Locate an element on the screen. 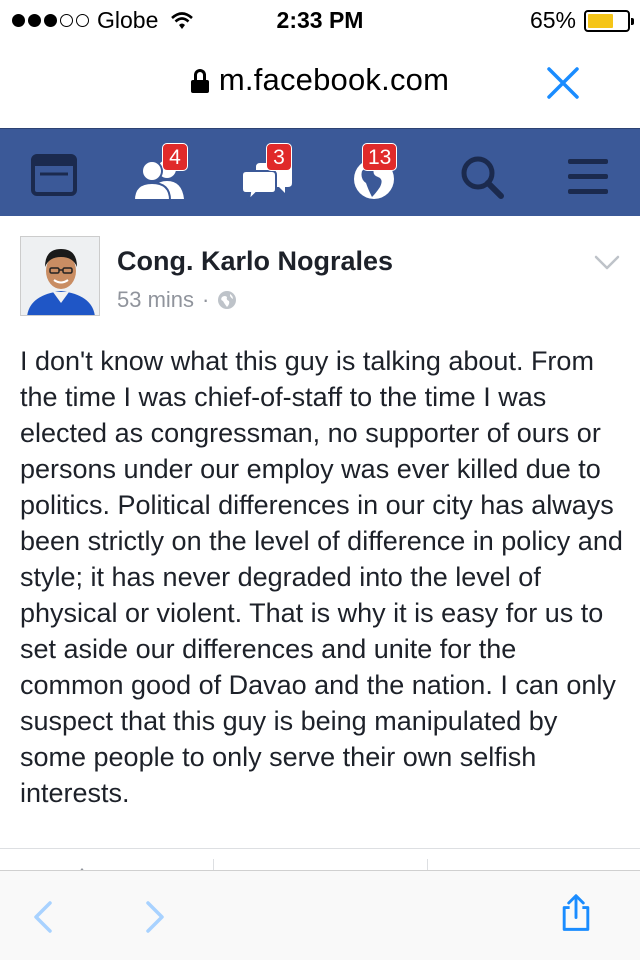  forward-arrow-icon is located at coordinates (154, 917).